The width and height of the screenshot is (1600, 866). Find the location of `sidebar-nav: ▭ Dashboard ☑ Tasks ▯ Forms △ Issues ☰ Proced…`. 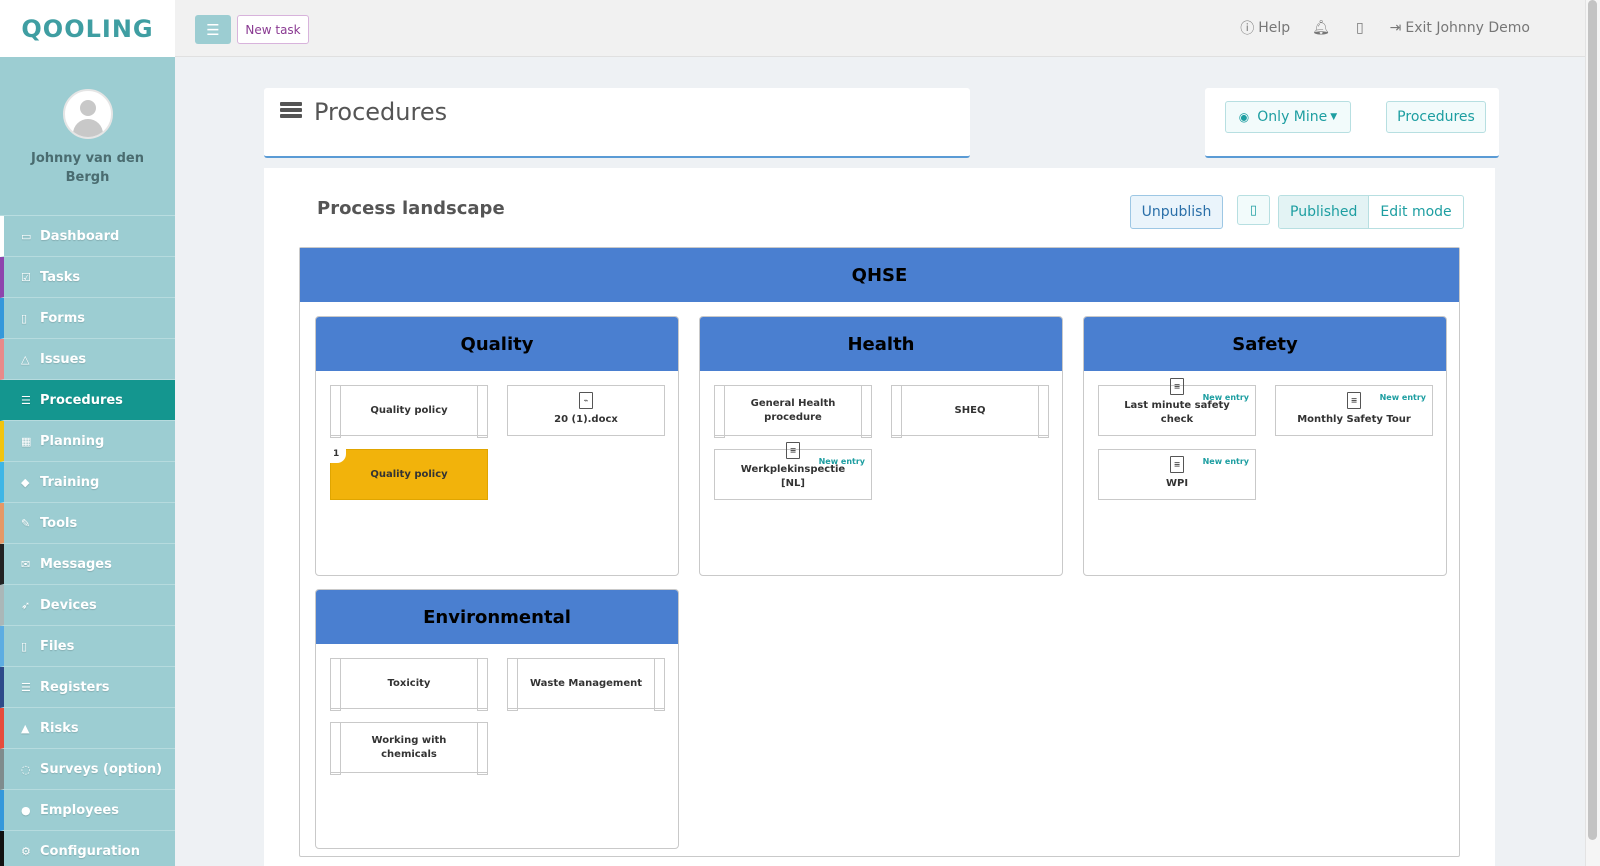

sidebar-nav: ▭ Dashboard ☑ Tasks ▯ Forms △ Issues ☰ Proced… is located at coordinates (87, 541).